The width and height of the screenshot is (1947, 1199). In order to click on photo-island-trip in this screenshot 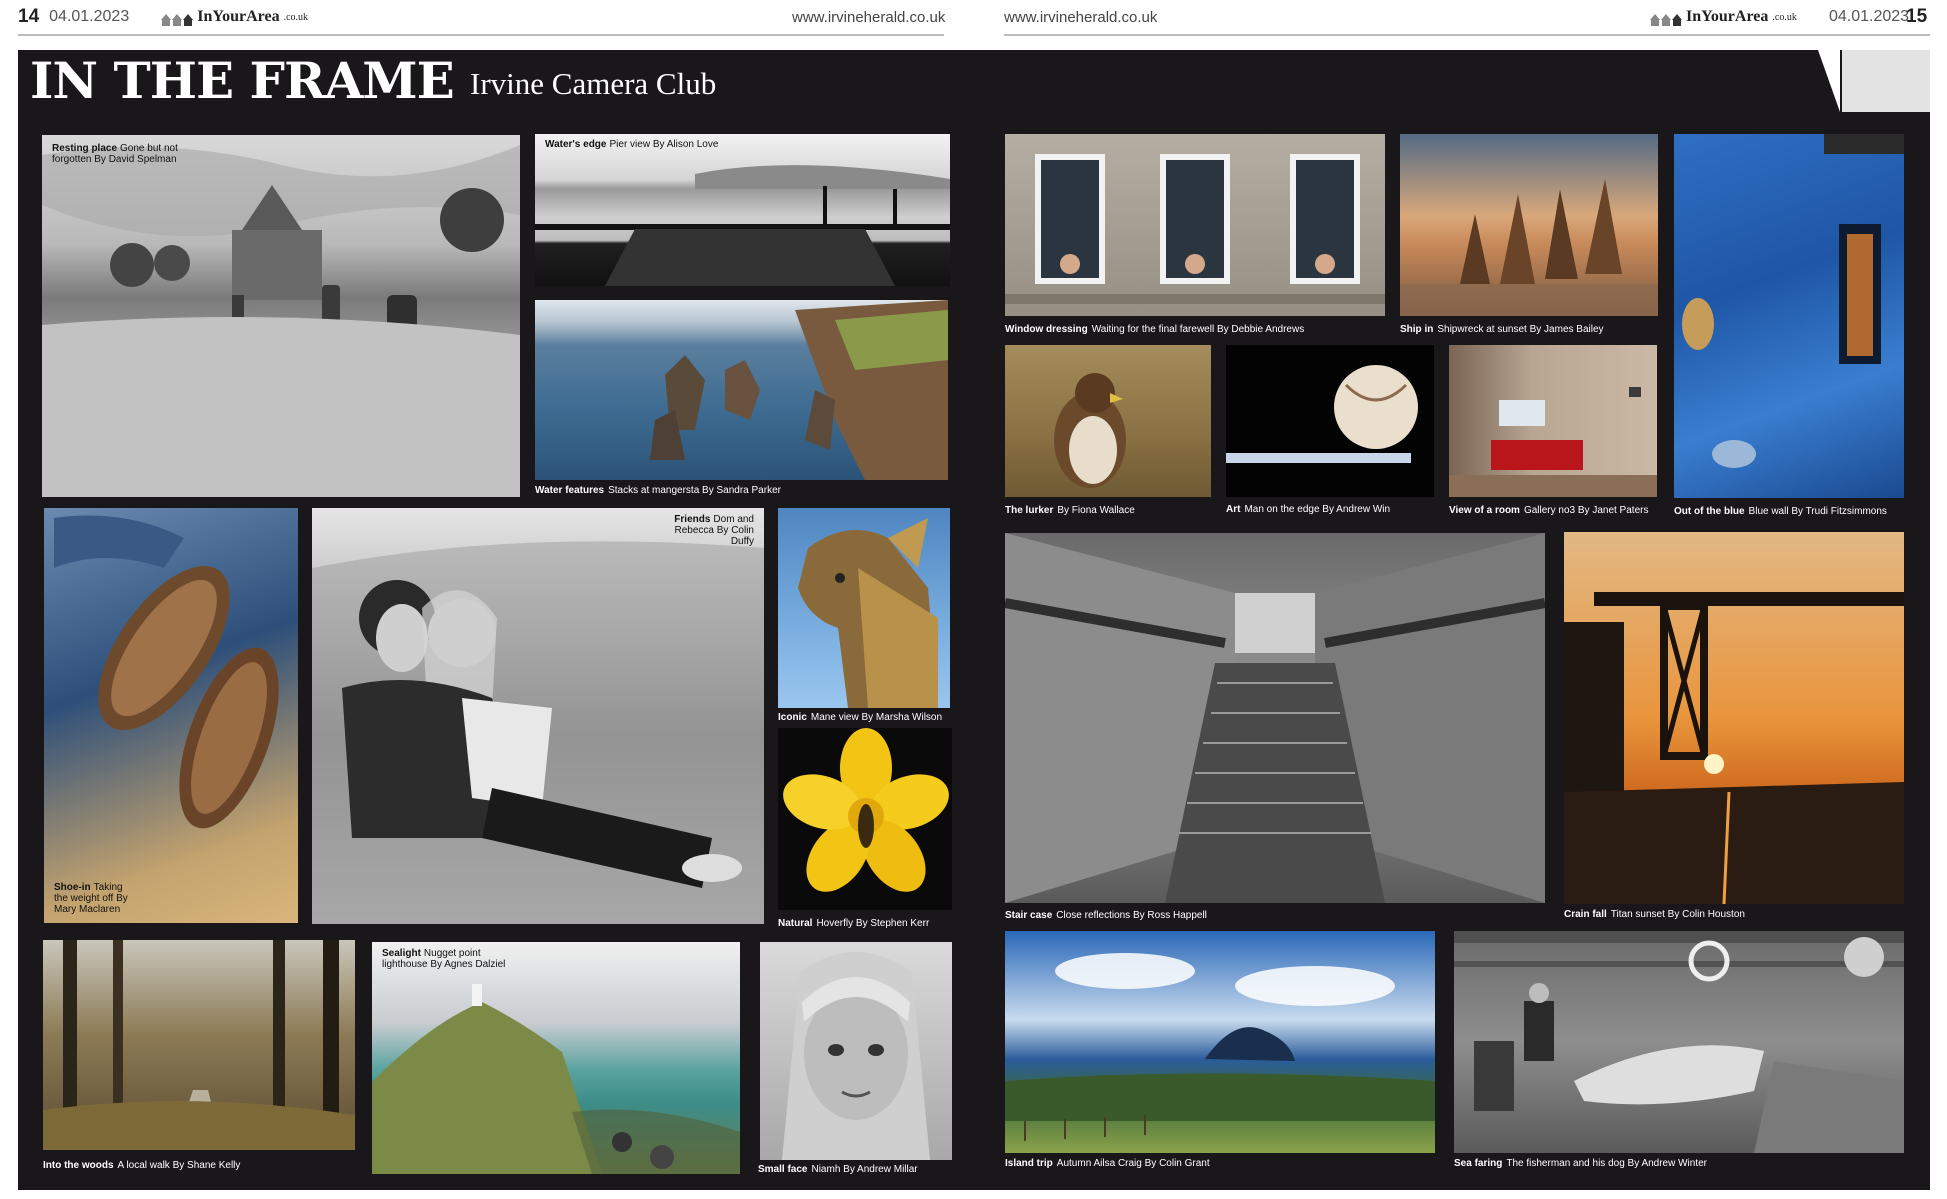, I will do `click(1220, 1042)`.